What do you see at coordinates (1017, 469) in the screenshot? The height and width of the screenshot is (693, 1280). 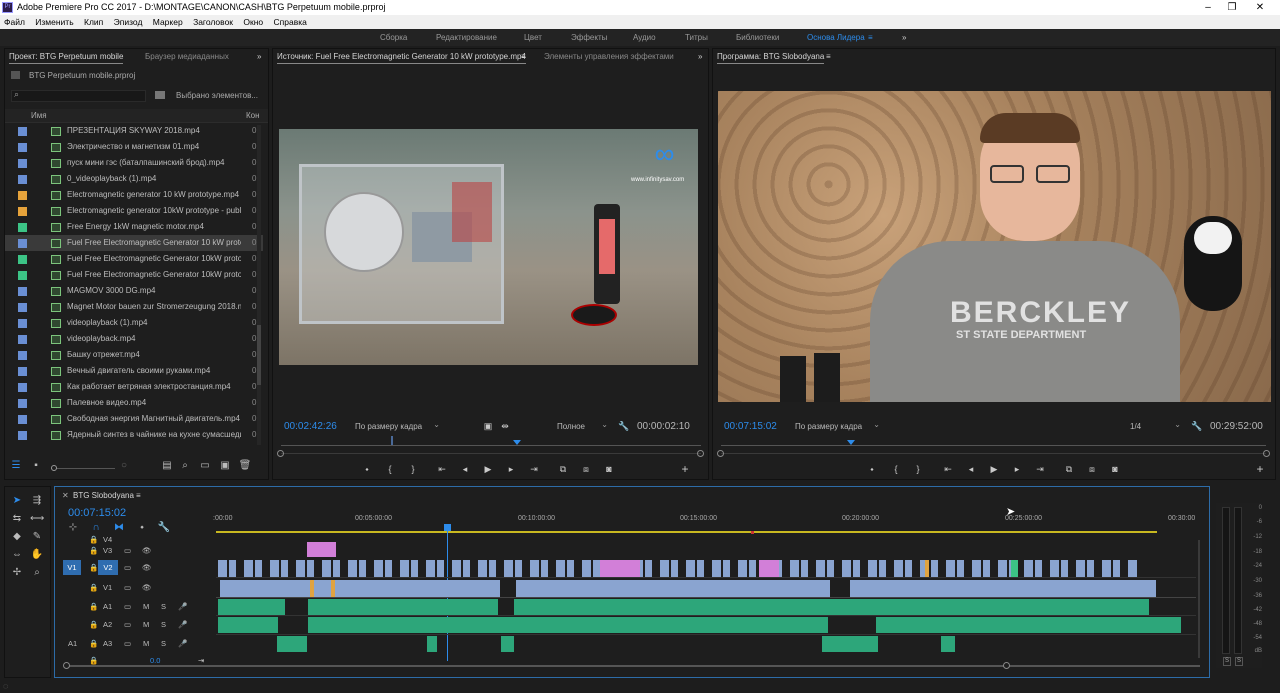 I see `program-step-forward-icon: ▸` at bounding box center [1017, 469].